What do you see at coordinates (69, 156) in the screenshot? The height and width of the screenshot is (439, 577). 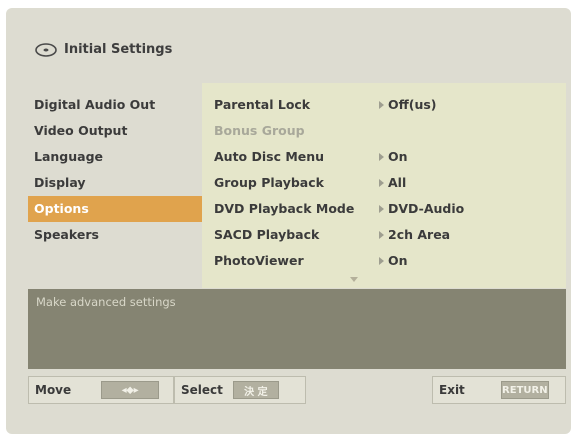 I see `menu-item-label: Language` at bounding box center [69, 156].